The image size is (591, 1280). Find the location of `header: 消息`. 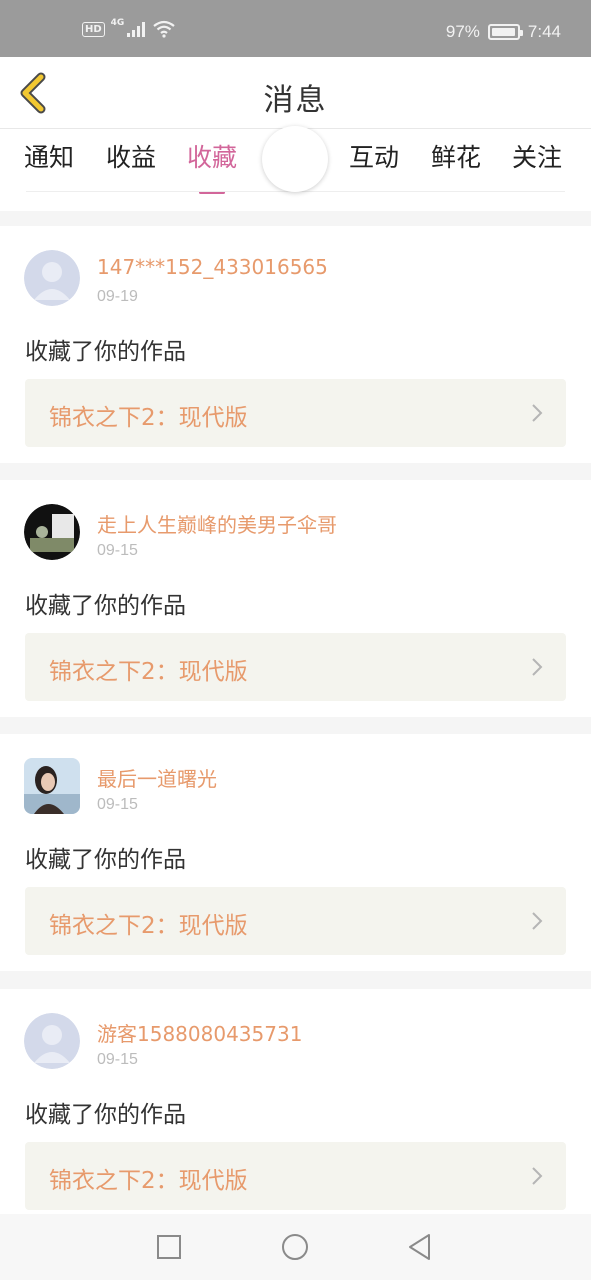

header: 消息 is located at coordinates (295, 93).